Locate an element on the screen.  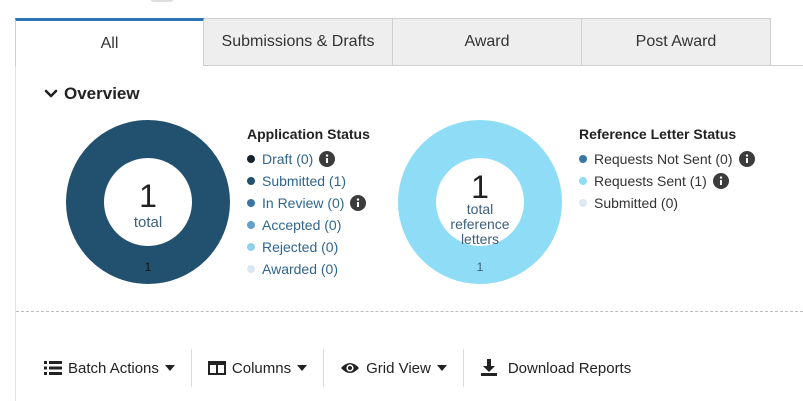
legend-label: Awarded (0) is located at coordinates (300, 269).